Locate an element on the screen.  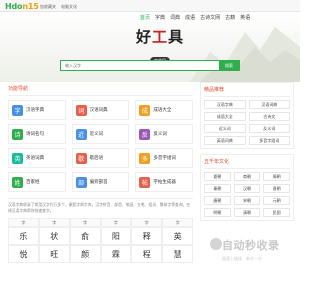
tool-label: 偏旁部首 is located at coordinates (98, 182).